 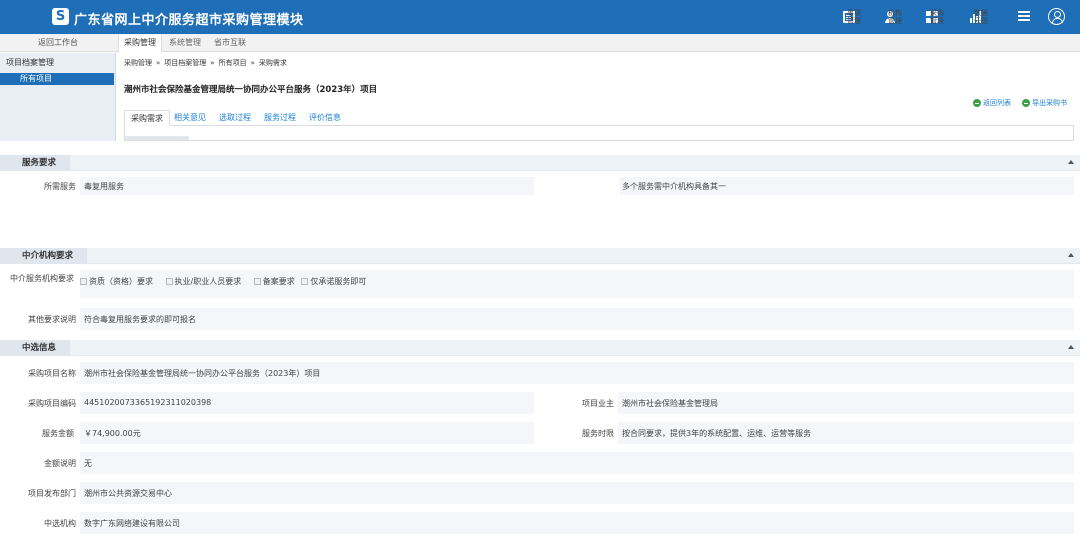 What do you see at coordinates (599, 133) in the screenshot?
I see `tab-panel` at bounding box center [599, 133].